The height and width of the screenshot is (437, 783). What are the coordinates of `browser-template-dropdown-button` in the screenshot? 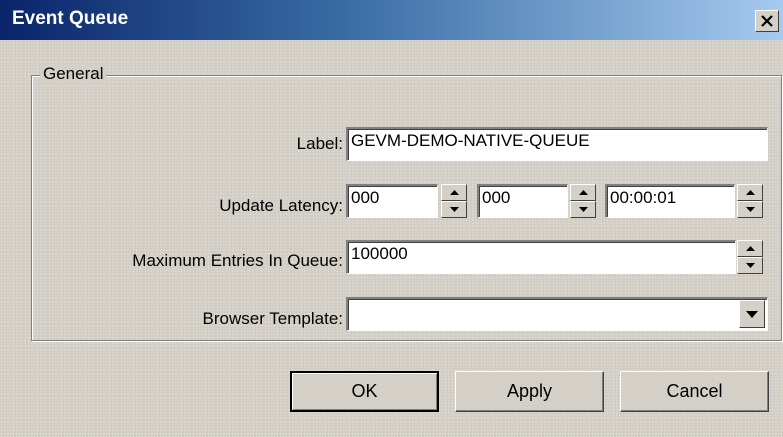 It's located at (752, 314).